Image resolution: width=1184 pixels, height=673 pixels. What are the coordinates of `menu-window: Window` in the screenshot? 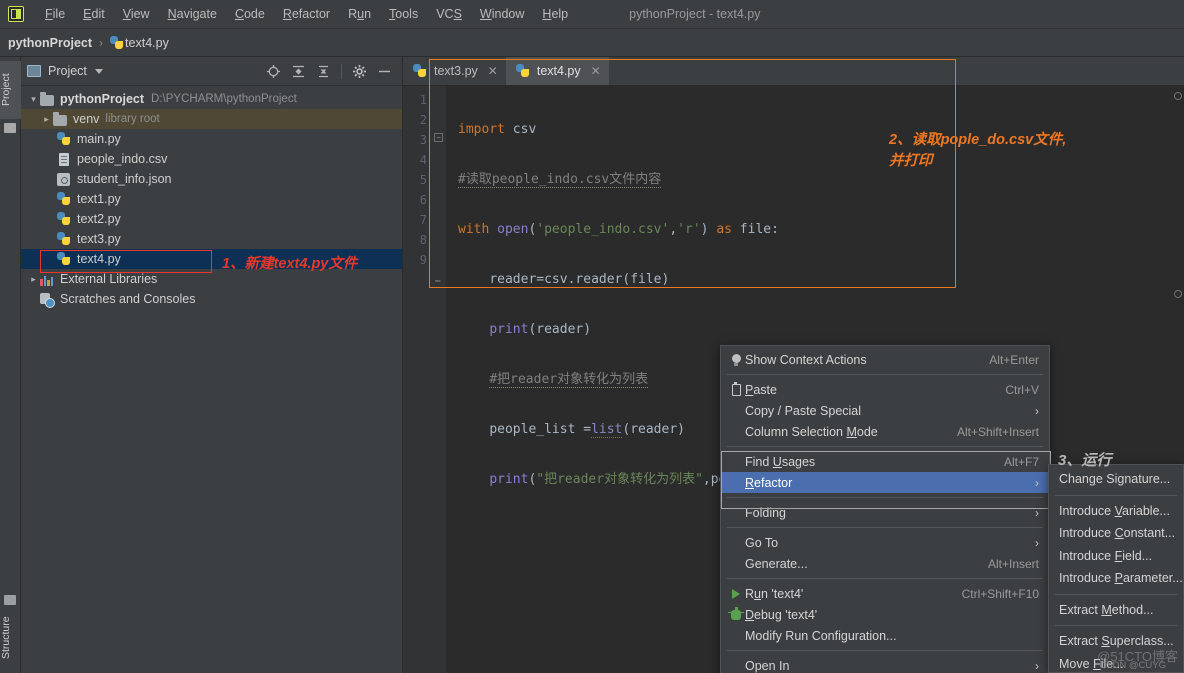 It's located at (502, 14).